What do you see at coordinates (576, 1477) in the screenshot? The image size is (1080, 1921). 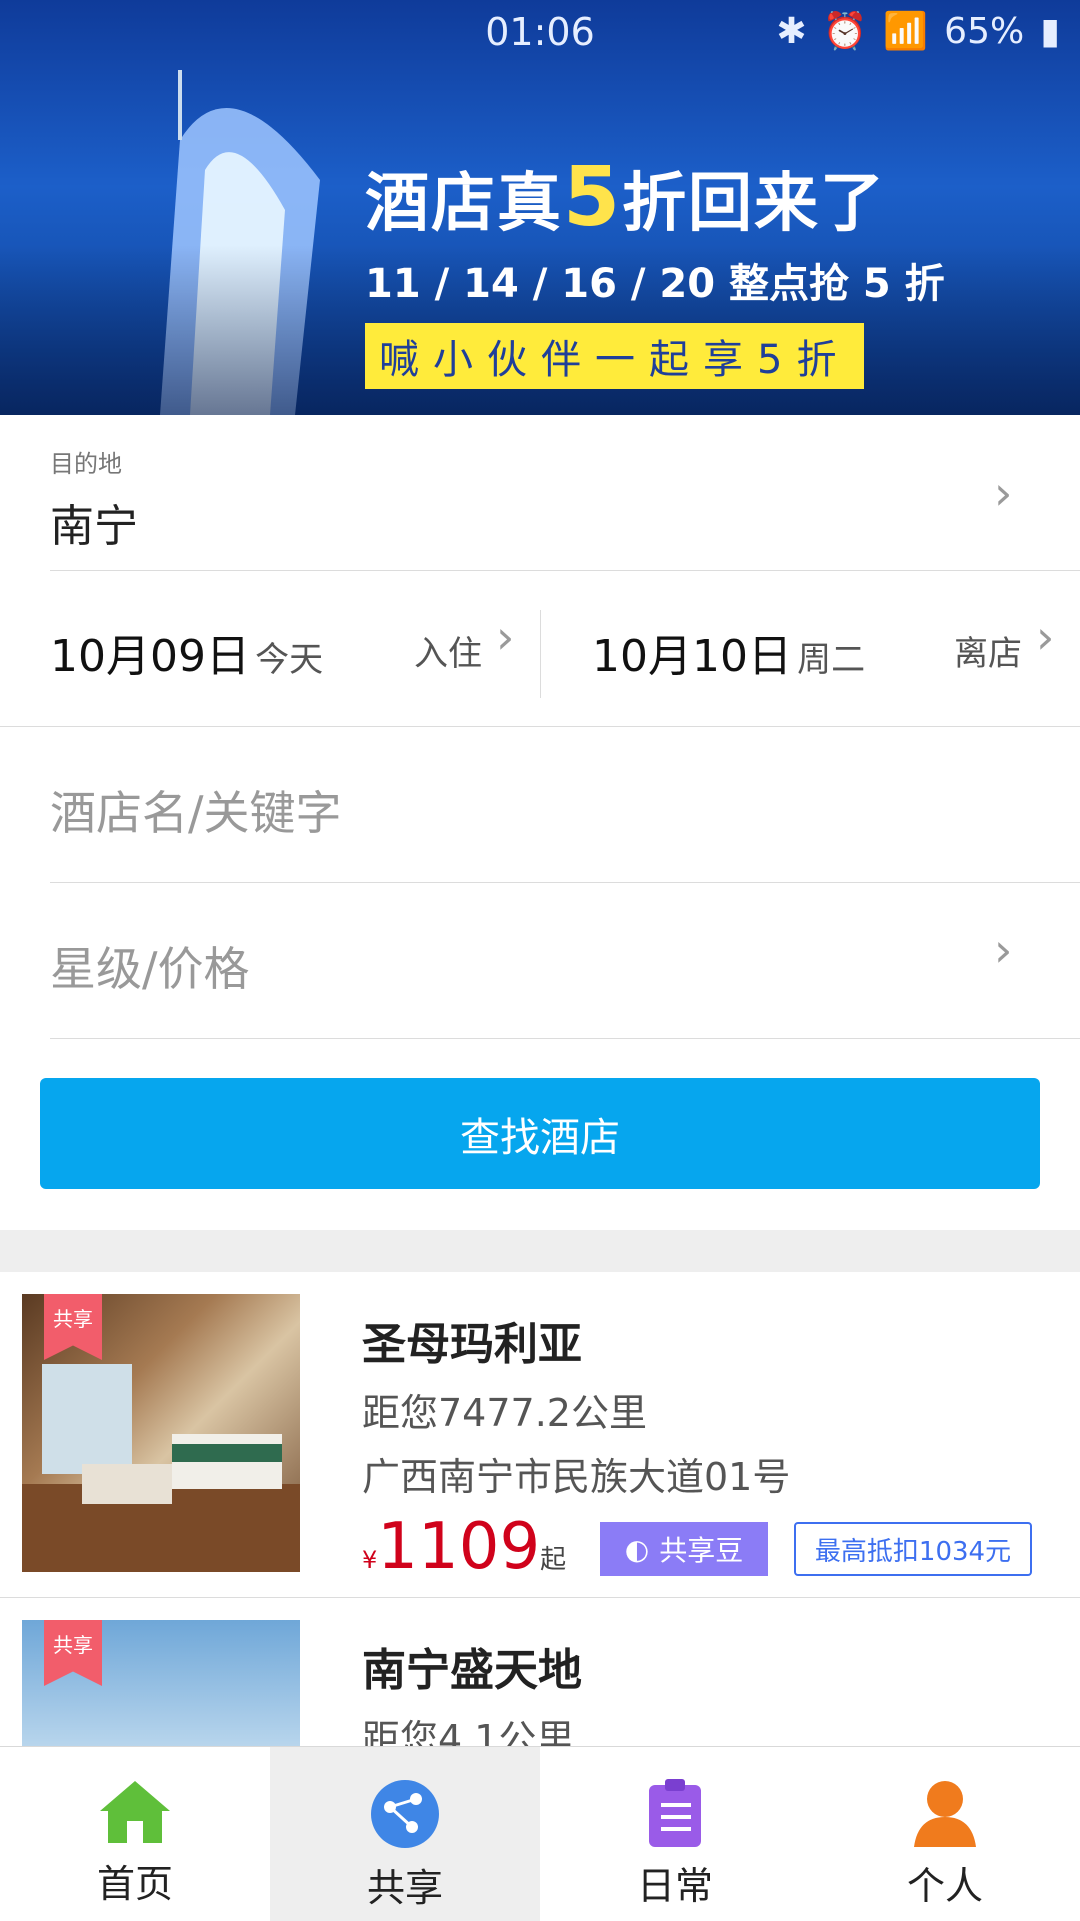 I see `hotel-address: 广西南宁市民族大道01号` at bounding box center [576, 1477].